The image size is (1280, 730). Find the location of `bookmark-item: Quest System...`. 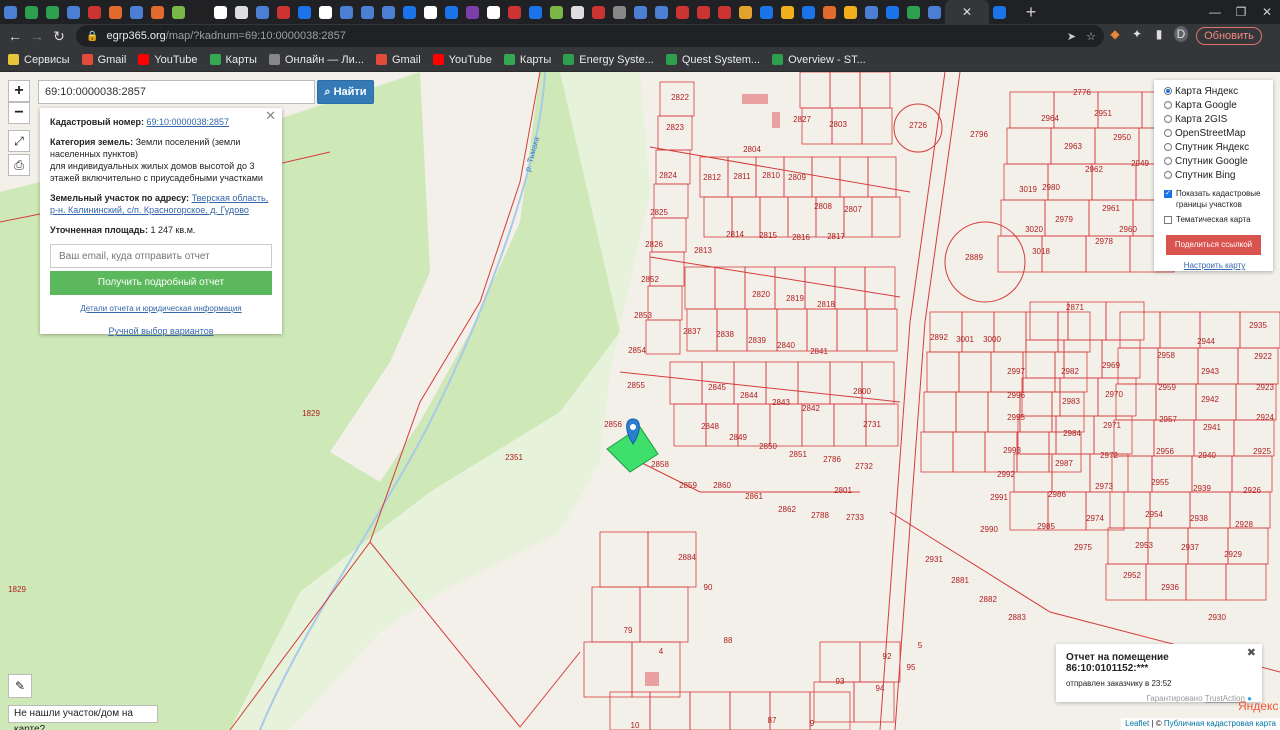

bookmark-item: Quest System... is located at coordinates (712, 60).